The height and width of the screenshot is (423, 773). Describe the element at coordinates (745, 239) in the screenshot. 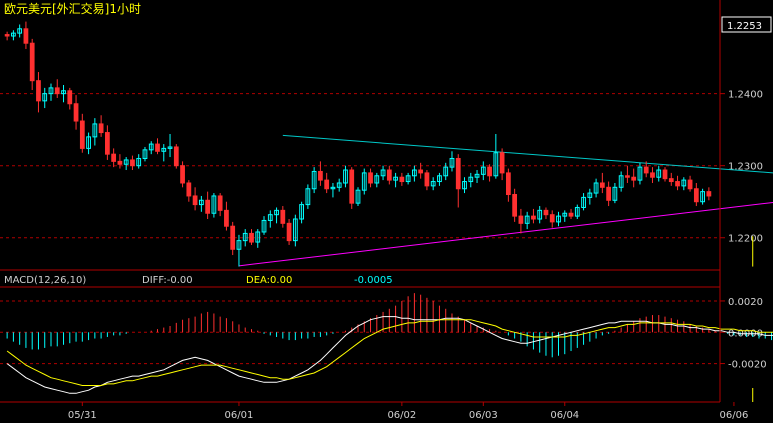

I see `price-tick-label: 1.2200` at that location.